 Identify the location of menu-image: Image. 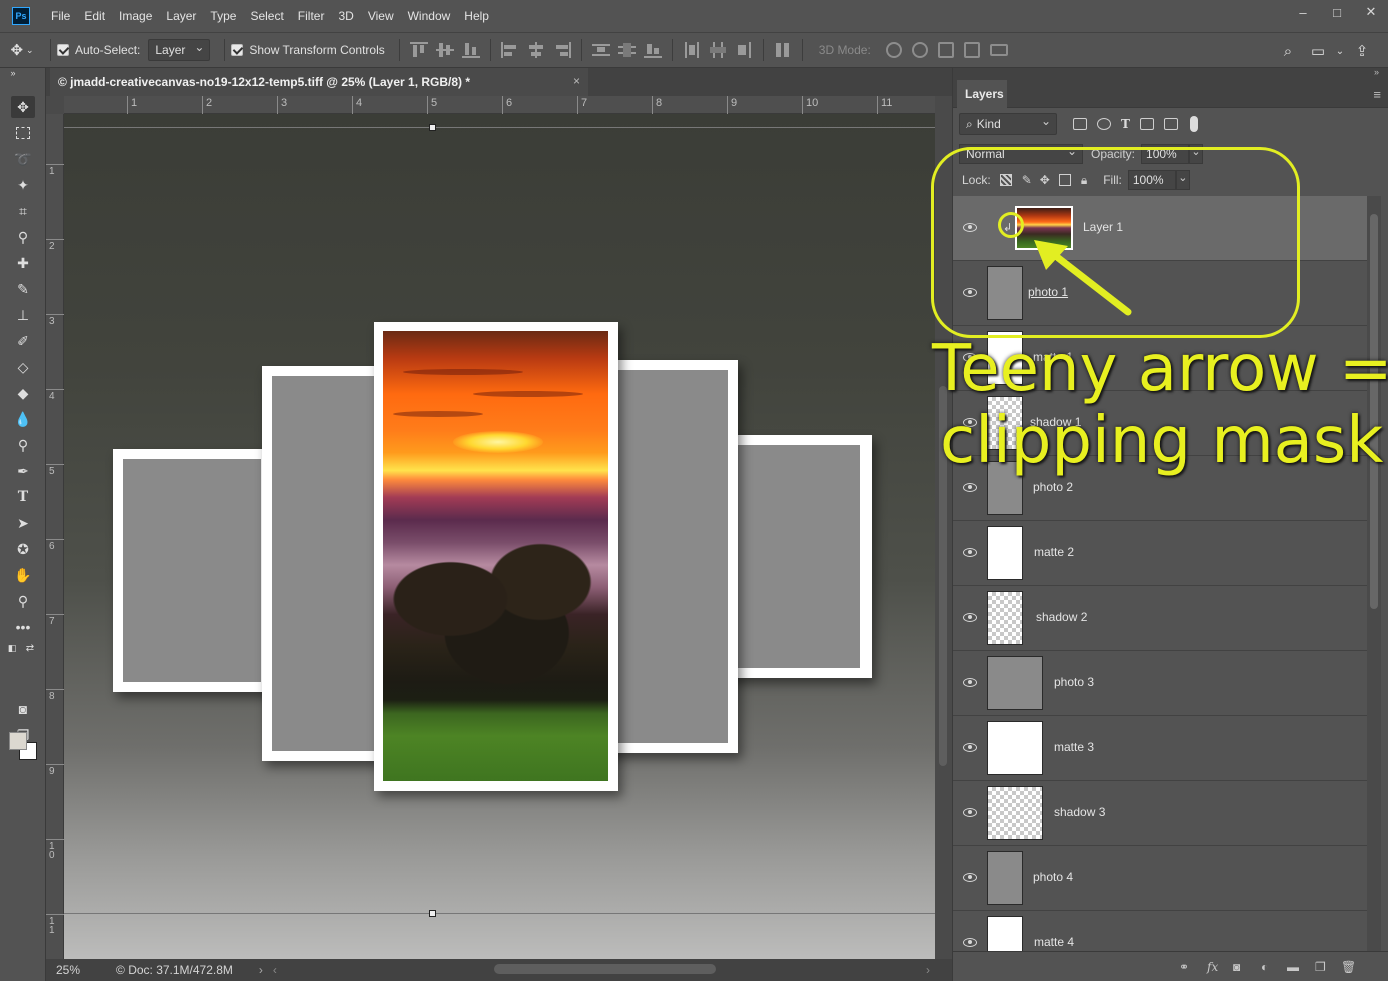
(135, 16).